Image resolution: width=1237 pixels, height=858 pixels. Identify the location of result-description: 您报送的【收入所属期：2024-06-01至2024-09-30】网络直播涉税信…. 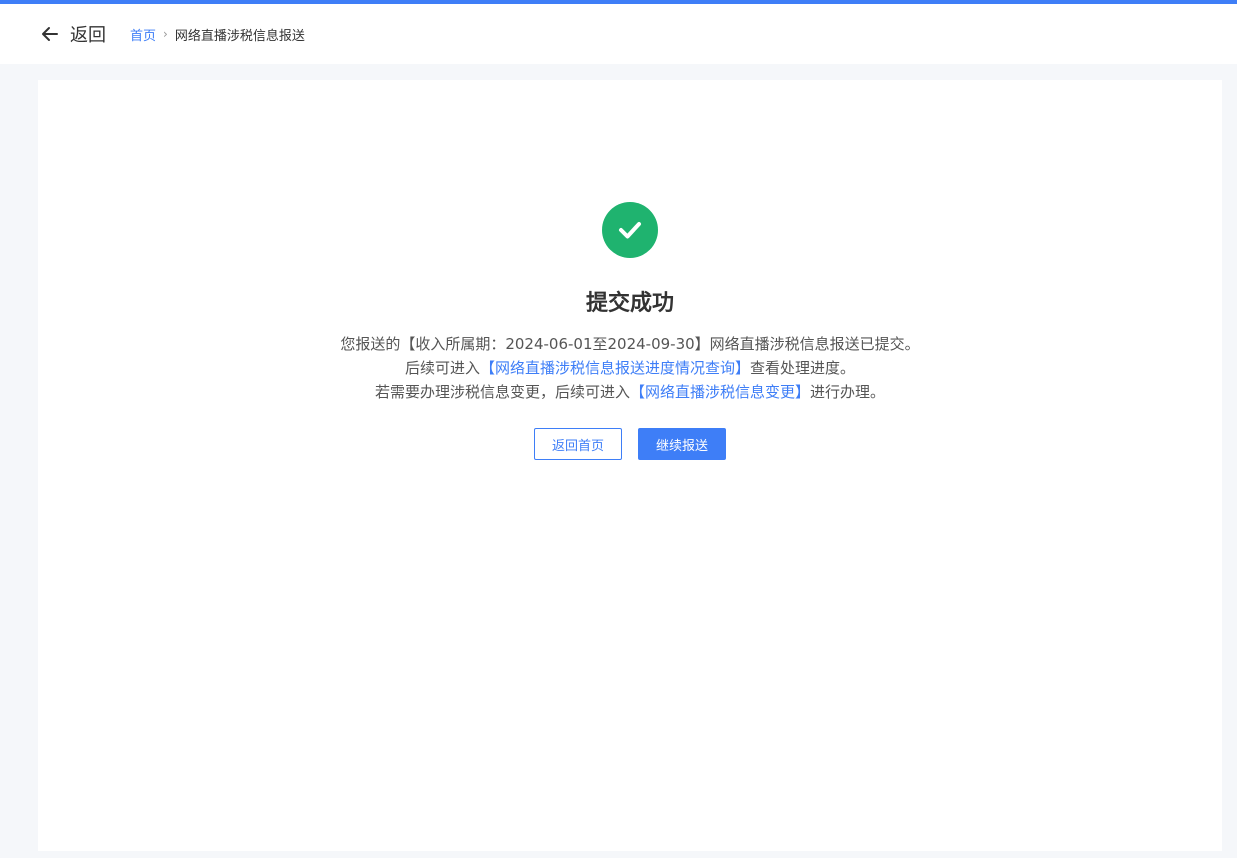
(630, 368).